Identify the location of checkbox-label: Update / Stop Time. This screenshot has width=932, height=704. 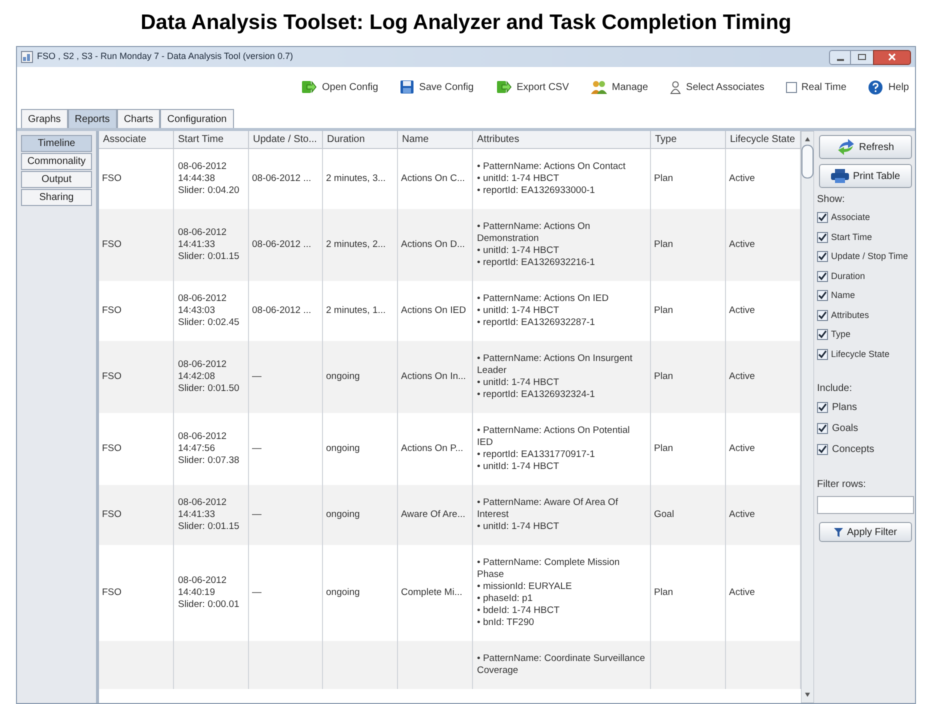
(869, 256).